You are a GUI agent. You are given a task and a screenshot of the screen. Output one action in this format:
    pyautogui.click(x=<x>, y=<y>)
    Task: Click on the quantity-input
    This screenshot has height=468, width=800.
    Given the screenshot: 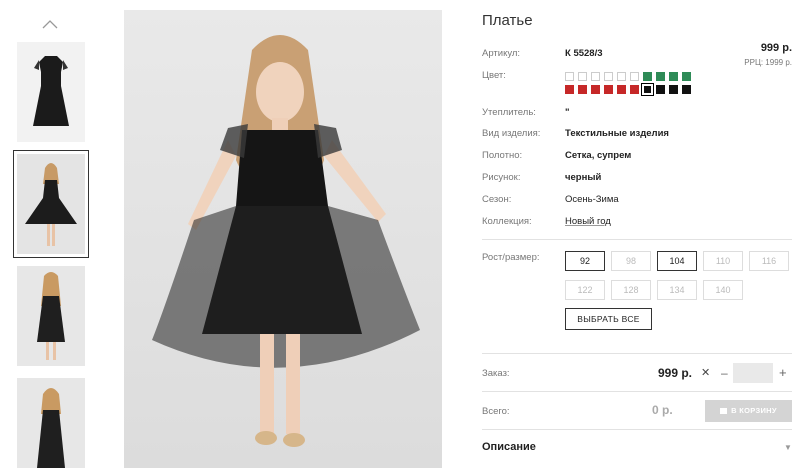 What is the action you would take?
    pyautogui.click(x=753, y=373)
    